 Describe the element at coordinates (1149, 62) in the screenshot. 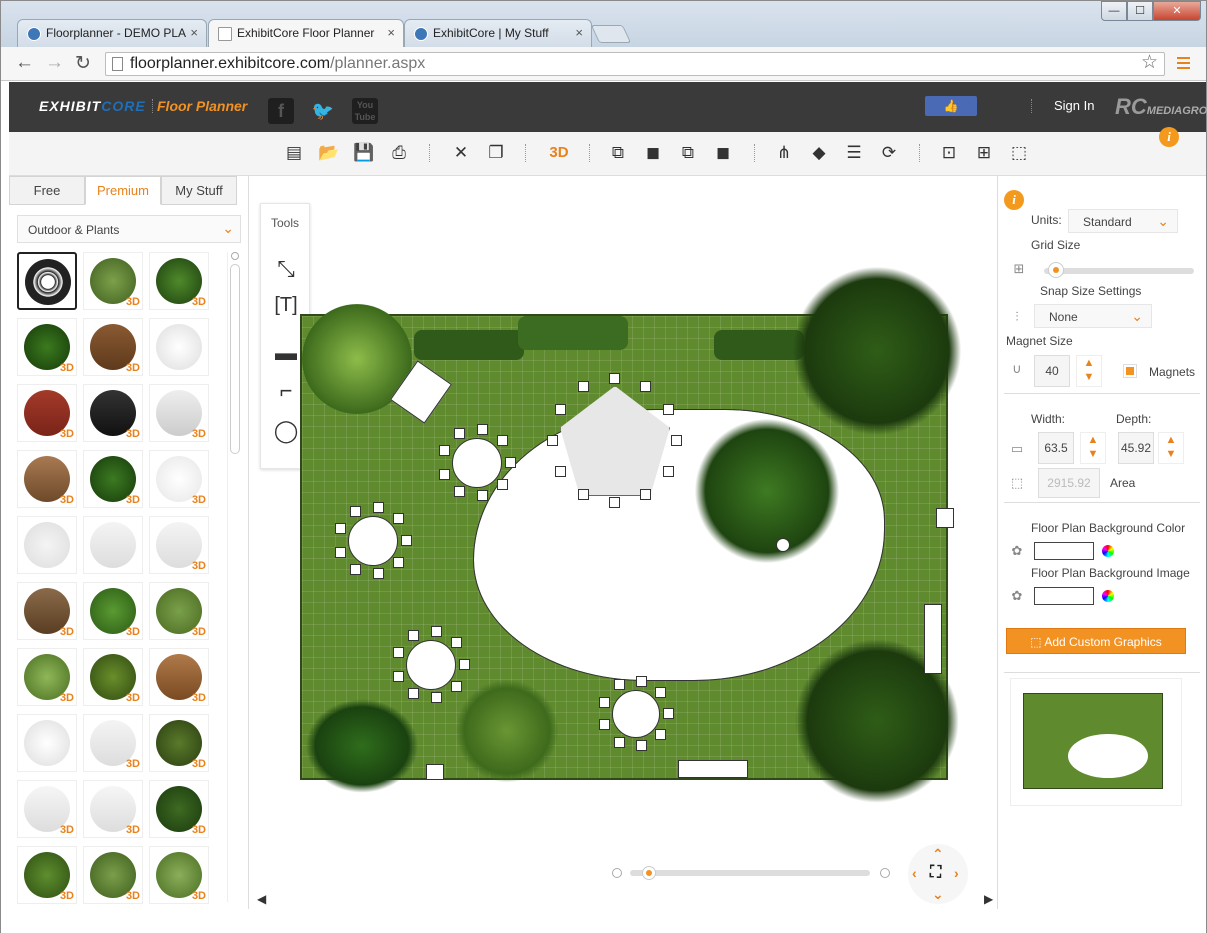

I see `bookmark-star-icon: ☆` at that location.